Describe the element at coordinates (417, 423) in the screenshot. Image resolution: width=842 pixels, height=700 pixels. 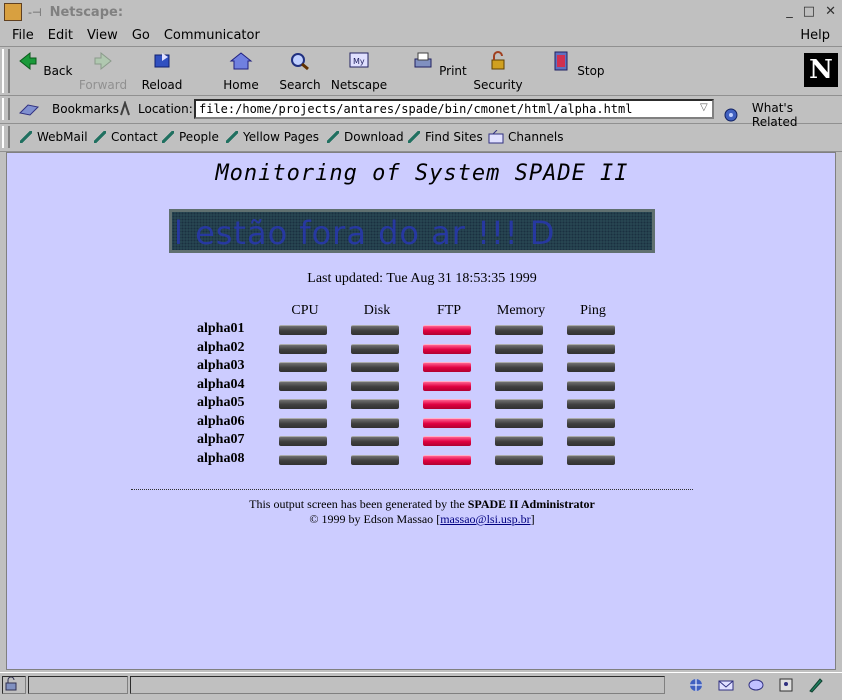
I see `host-row: alpha06` at that location.